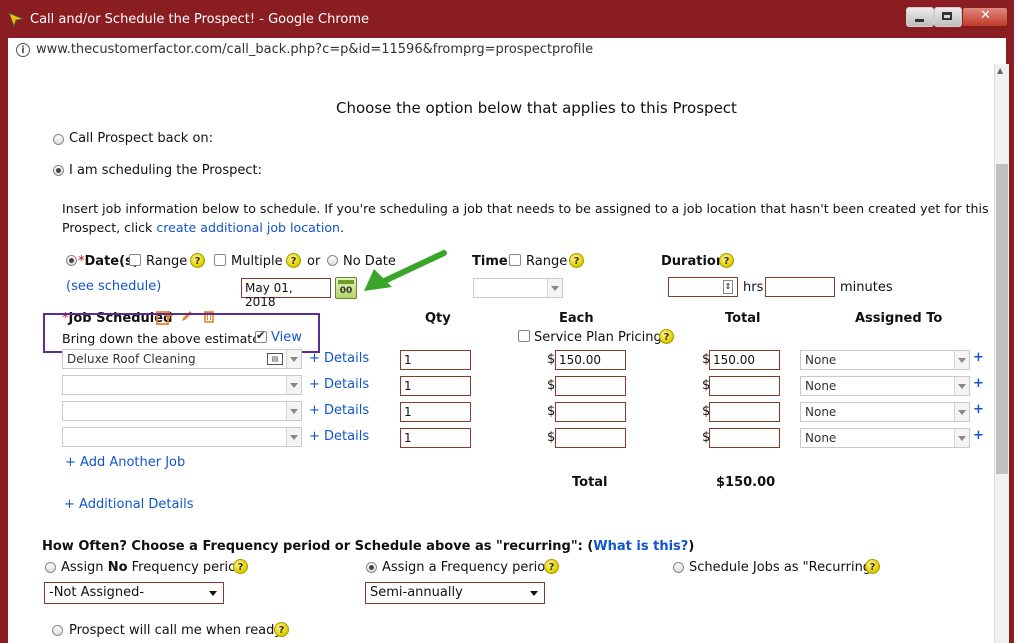 The width and height of the screenshot is (1014, 643). I want to click on total-label: Total, so click(590, 482).